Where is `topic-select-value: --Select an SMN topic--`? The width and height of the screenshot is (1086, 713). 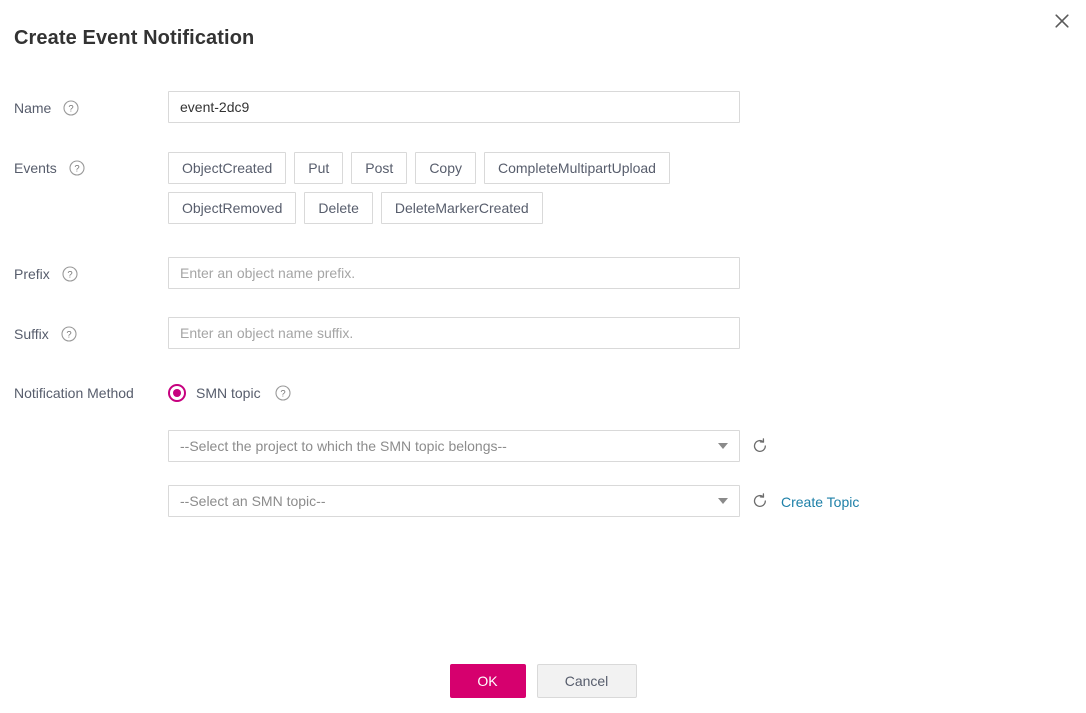 topic-select-value: --Select an SMN topic-- is located at coordinates (253, 501).